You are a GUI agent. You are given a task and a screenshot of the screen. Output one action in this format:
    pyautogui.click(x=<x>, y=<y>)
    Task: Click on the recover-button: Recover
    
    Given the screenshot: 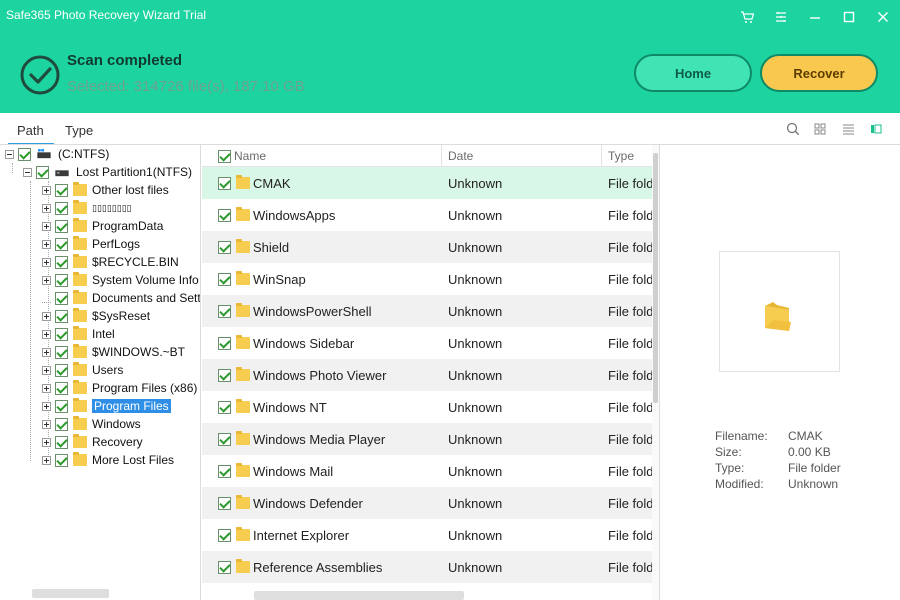 What is the action you would take?
    pyautogui.click(x=819, y=73)
    